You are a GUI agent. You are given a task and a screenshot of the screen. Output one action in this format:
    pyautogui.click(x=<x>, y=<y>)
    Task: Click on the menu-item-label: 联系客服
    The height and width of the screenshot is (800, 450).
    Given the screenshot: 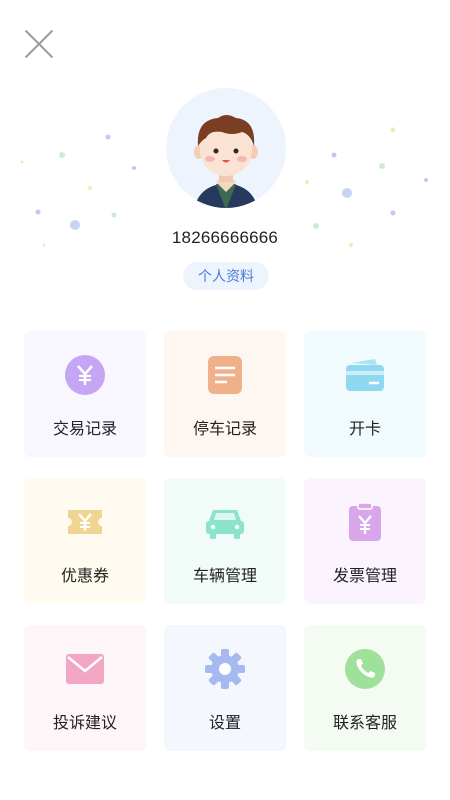 What is the action you would take?
    pyautogui.click(x=364, y=723)
    